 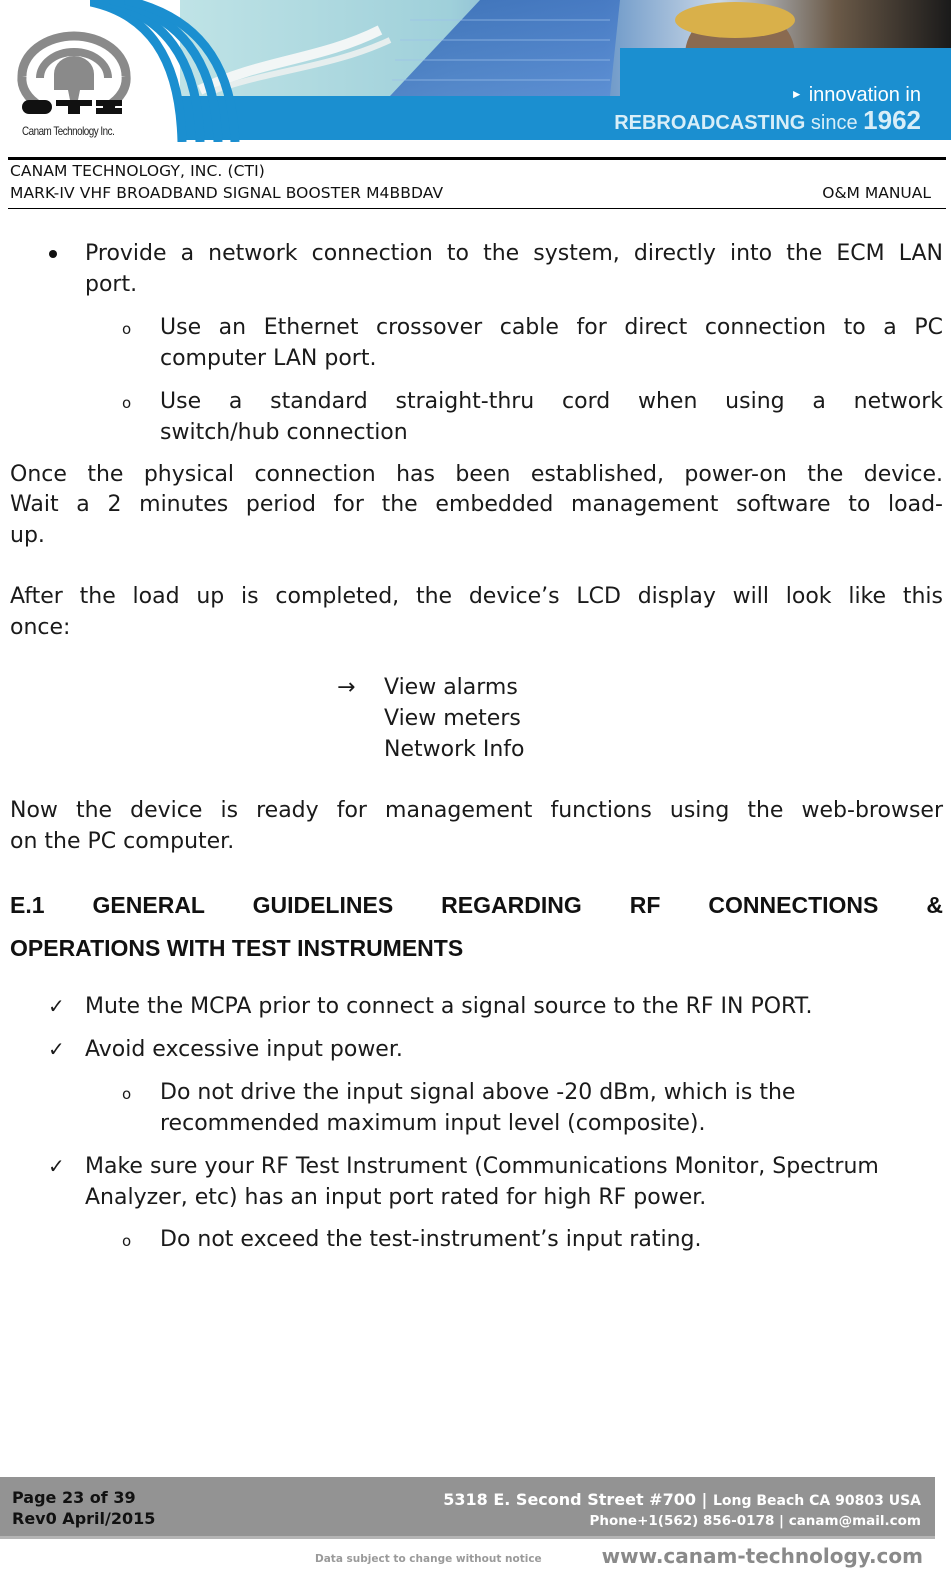 I want to click on sub2-line2: switch/hub connection, so click(x=284, y=432).